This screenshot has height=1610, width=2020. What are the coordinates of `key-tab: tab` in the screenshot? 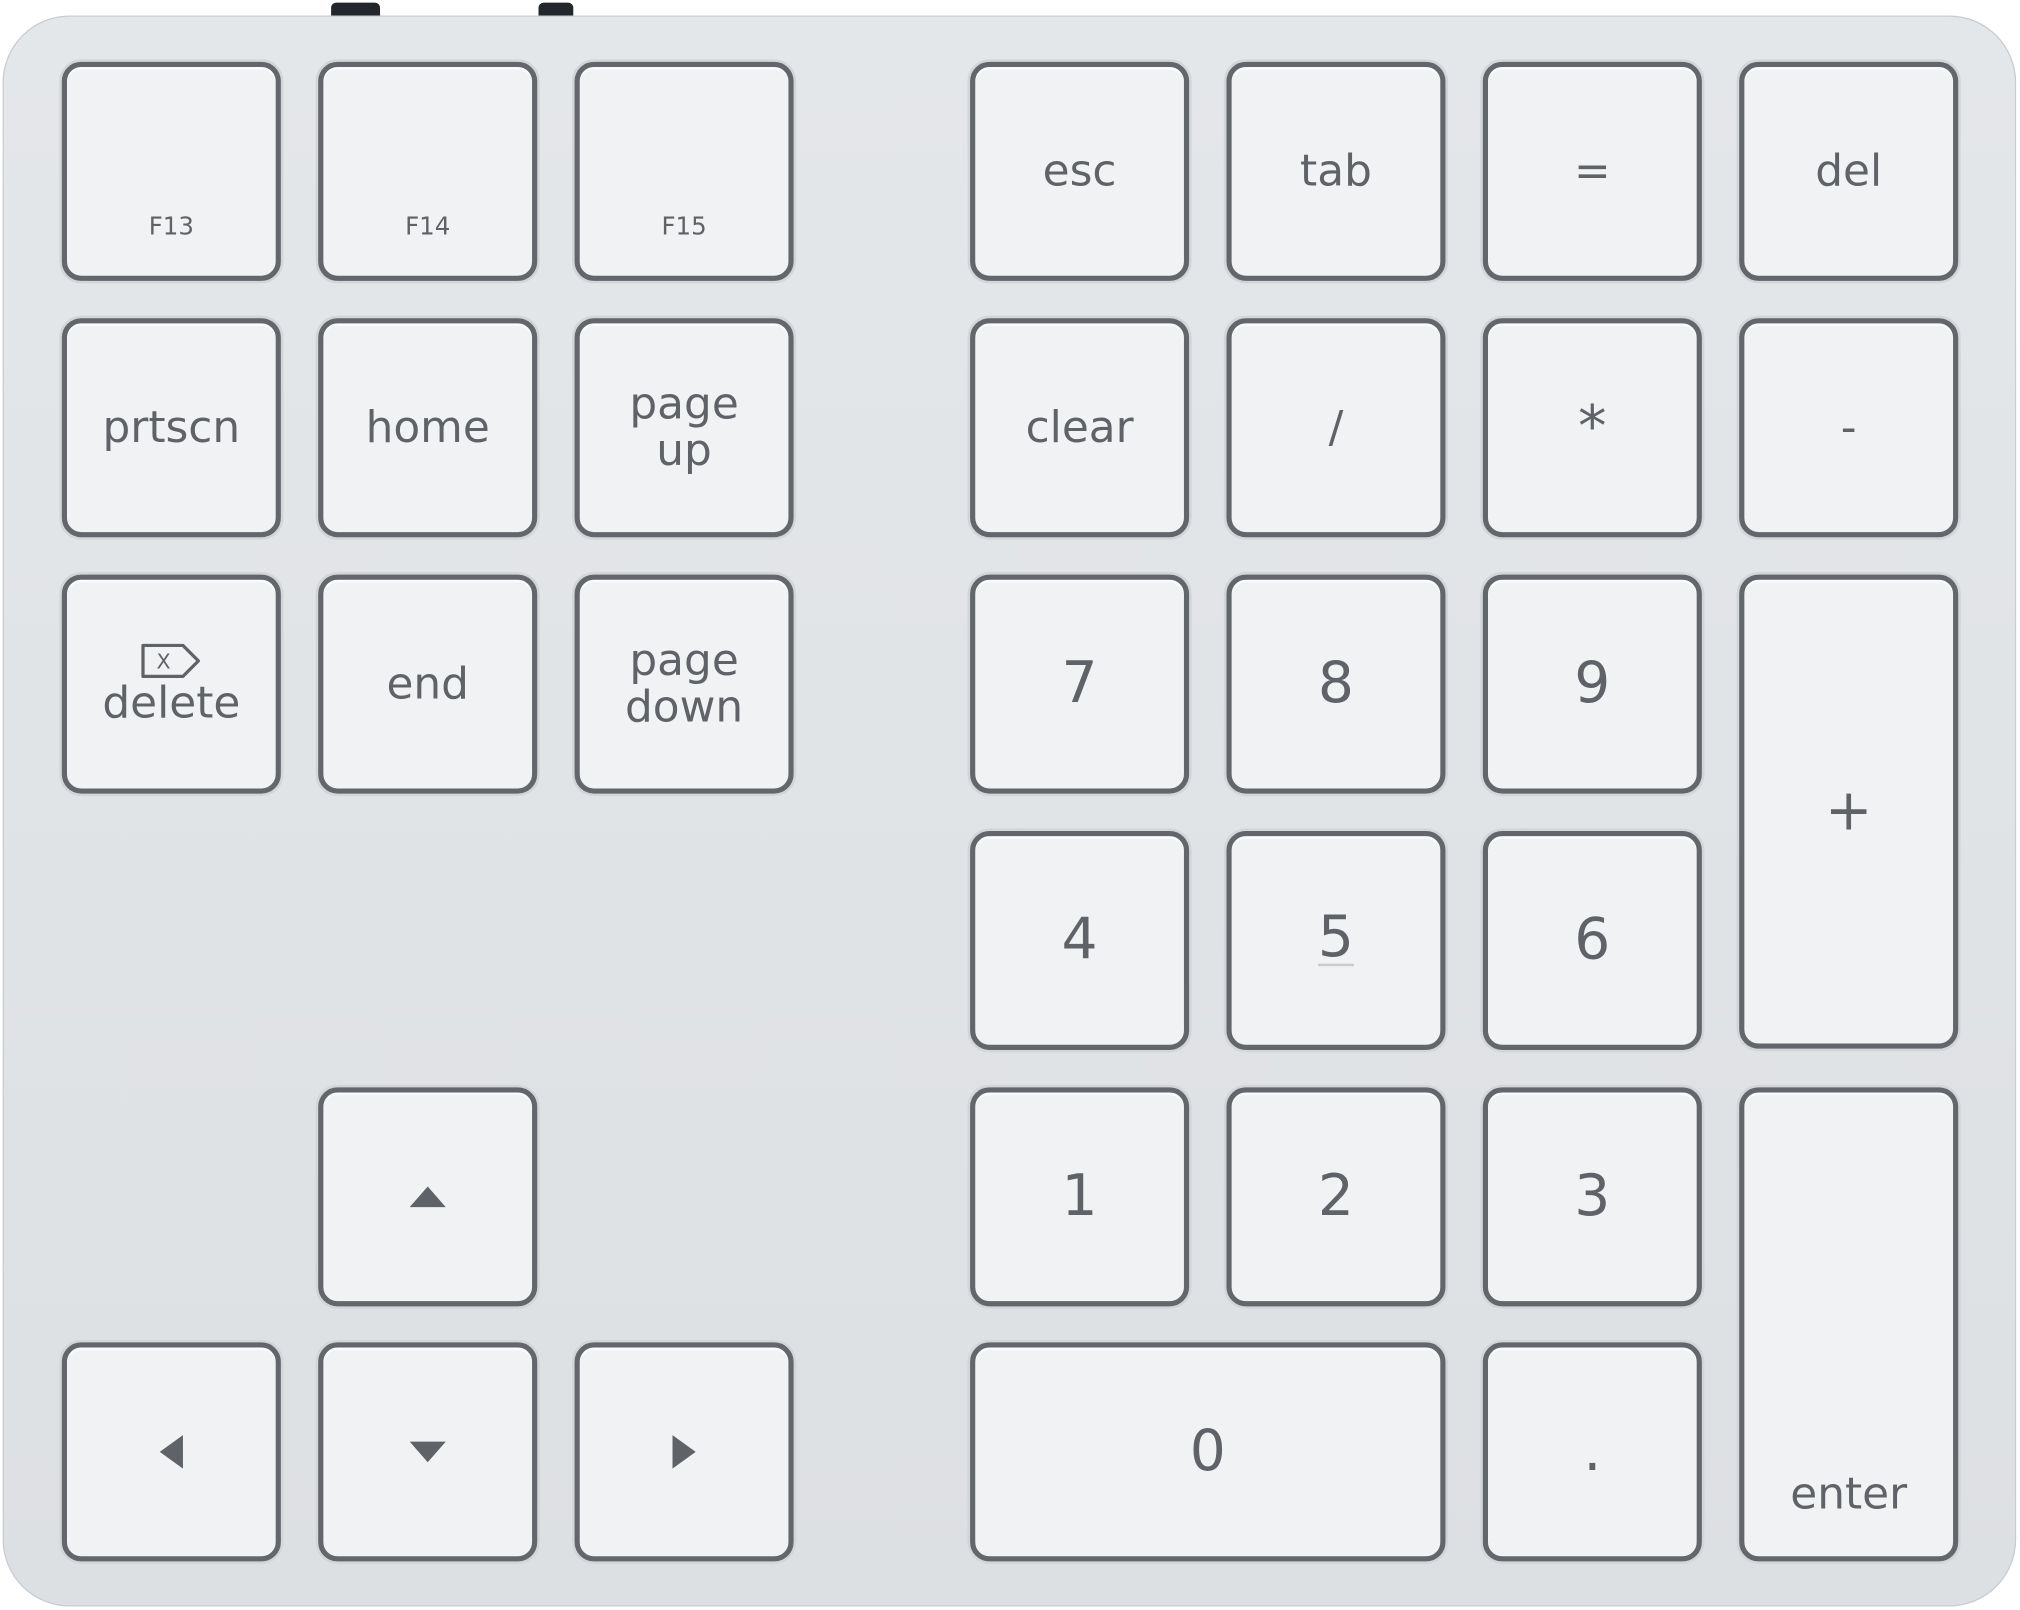 It's located at (1336, 171).